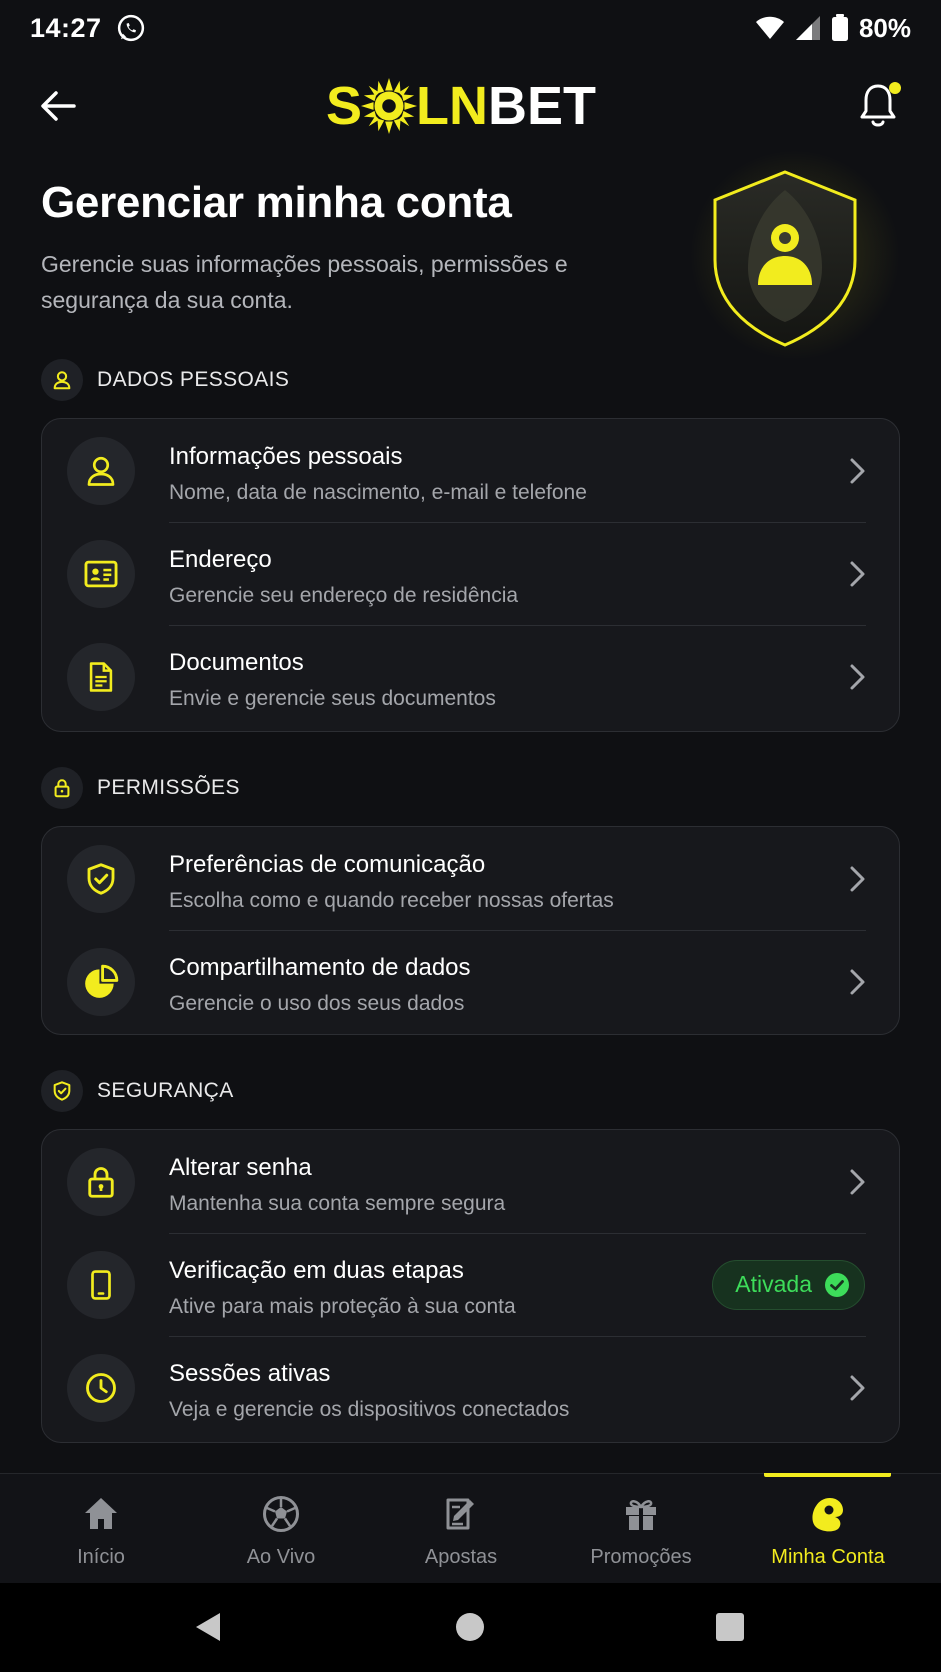 The height and width of the screenshot is (1672, 941). What do you see at coordinates (795, 255) in the screenshot?
I see `shield-user-illustration` at bounding box center [795, 255].